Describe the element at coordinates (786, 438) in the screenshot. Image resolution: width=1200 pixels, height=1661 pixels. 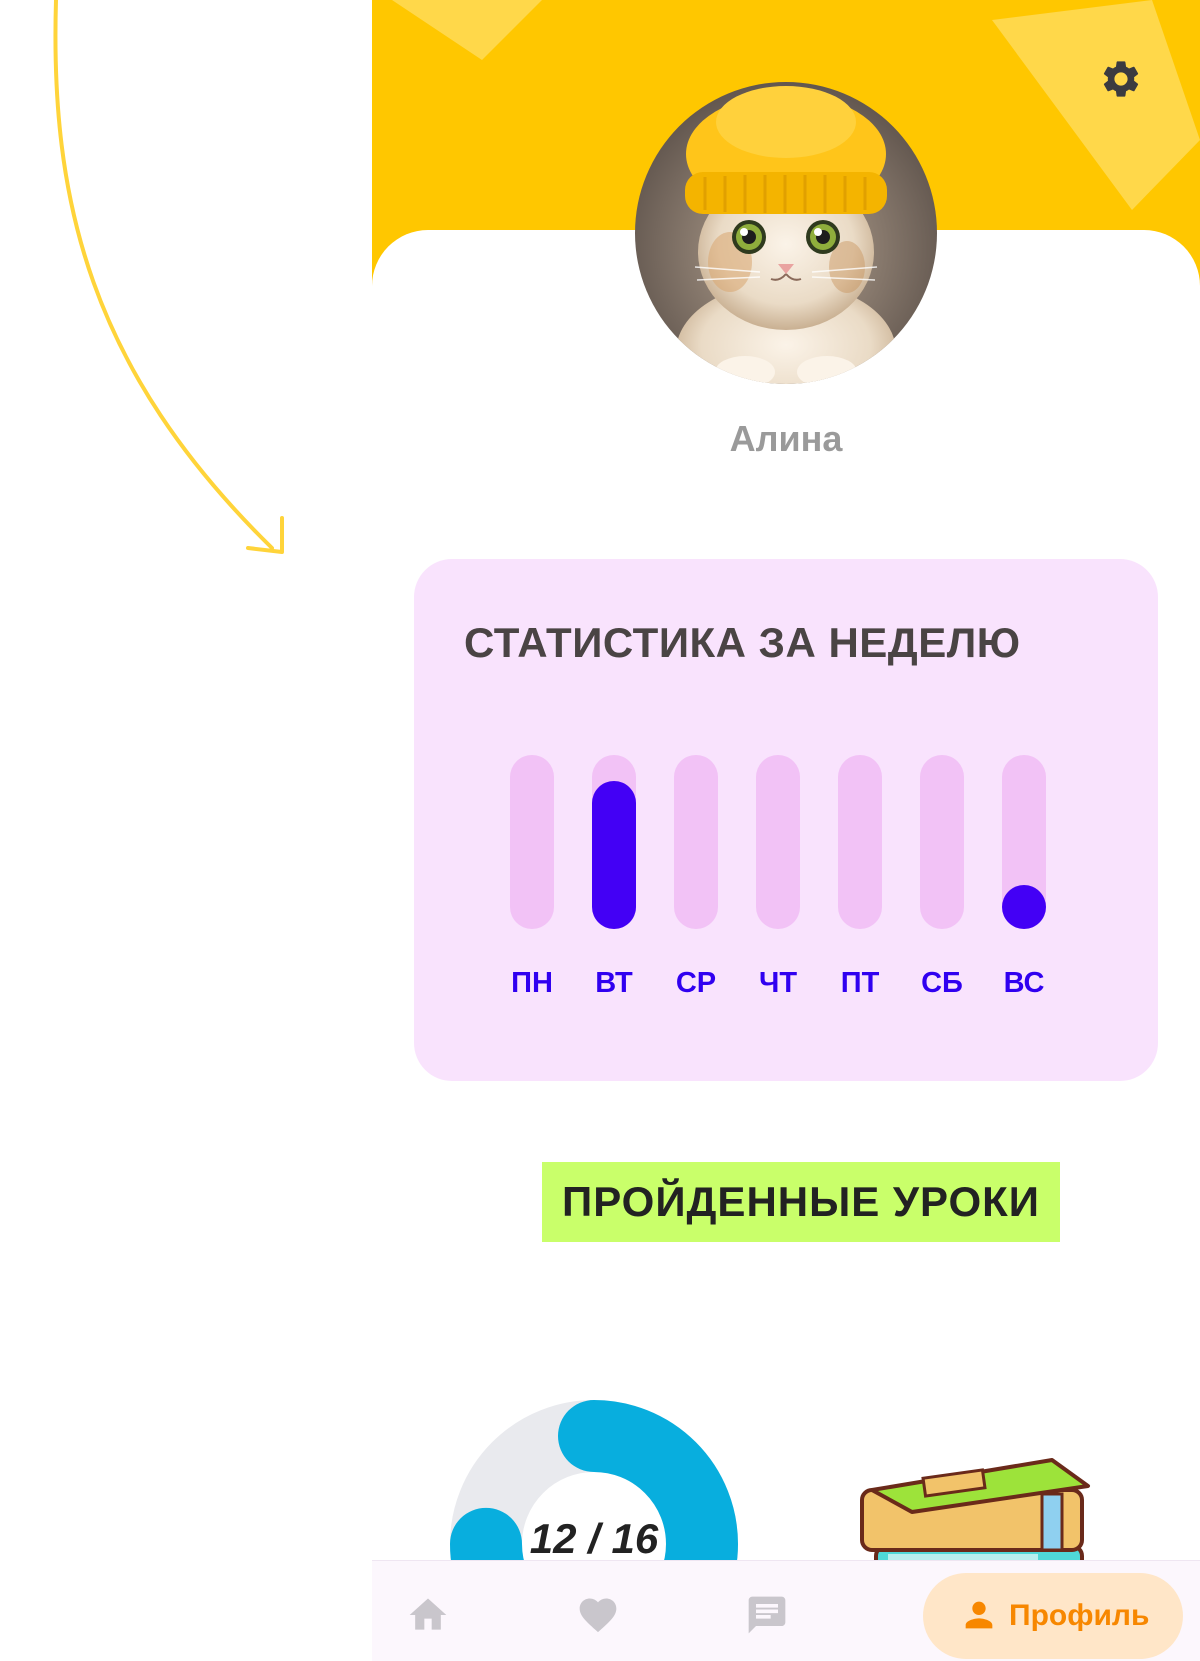
I see `user-name: Алина` at that location.